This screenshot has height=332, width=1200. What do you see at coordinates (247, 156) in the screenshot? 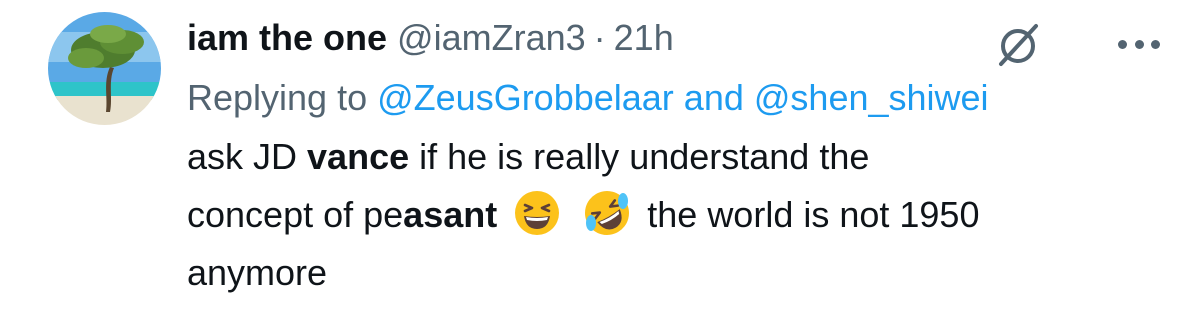
I see `text-segment: ask JD` at bounding box center [247, 156].